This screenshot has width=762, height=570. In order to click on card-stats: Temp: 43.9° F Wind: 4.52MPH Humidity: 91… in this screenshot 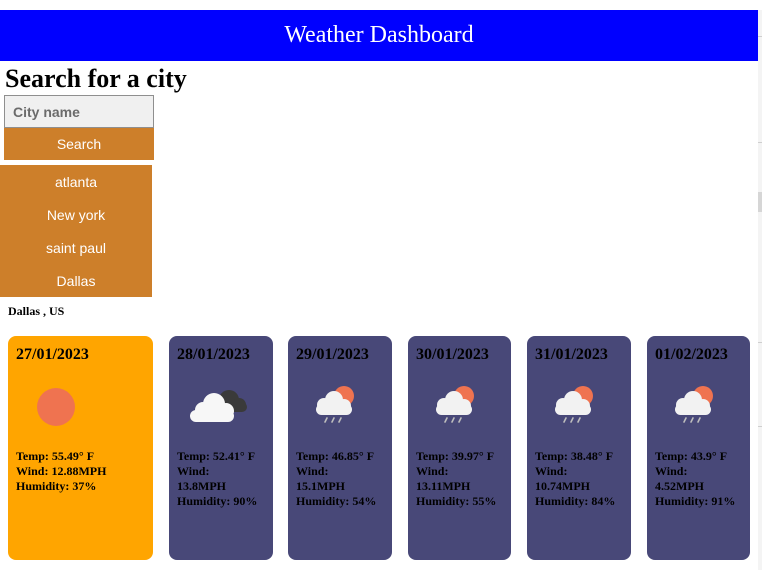, I will do `click(699, 479)`.